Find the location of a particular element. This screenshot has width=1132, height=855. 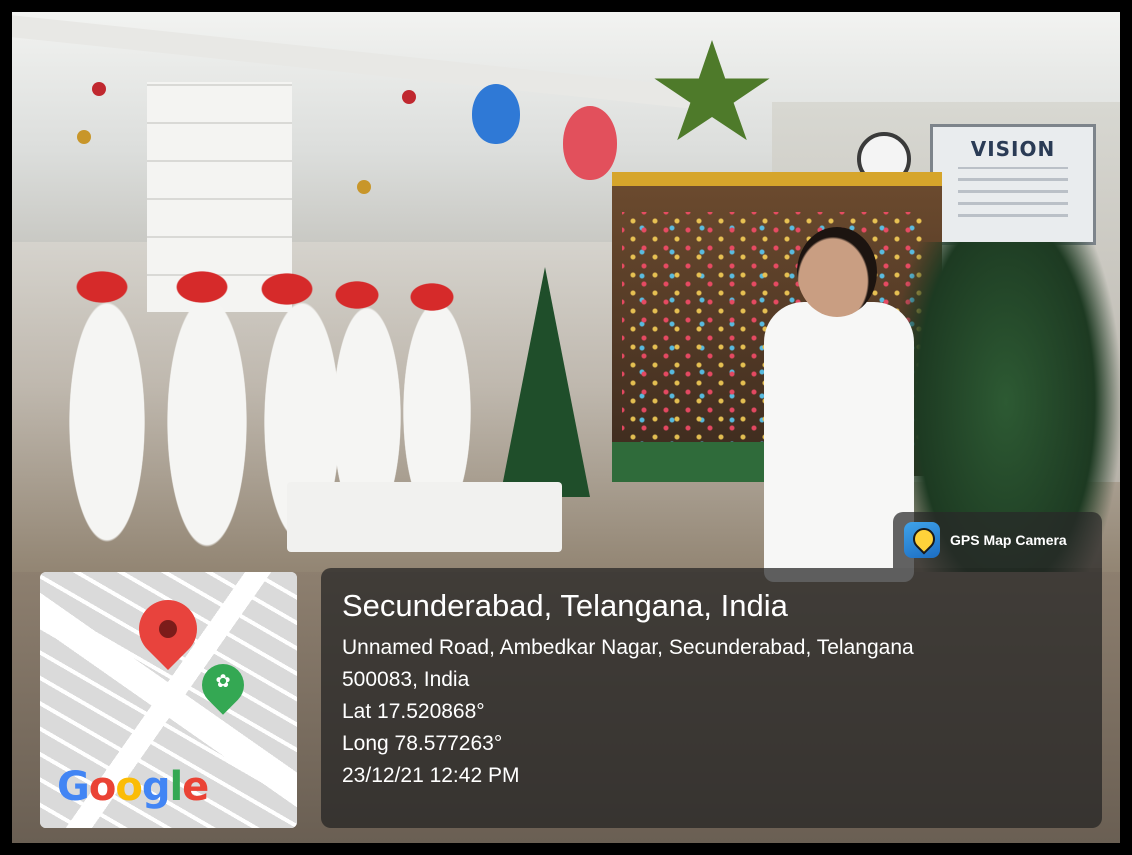

christmas-tree is located at coordinates (545, 382).